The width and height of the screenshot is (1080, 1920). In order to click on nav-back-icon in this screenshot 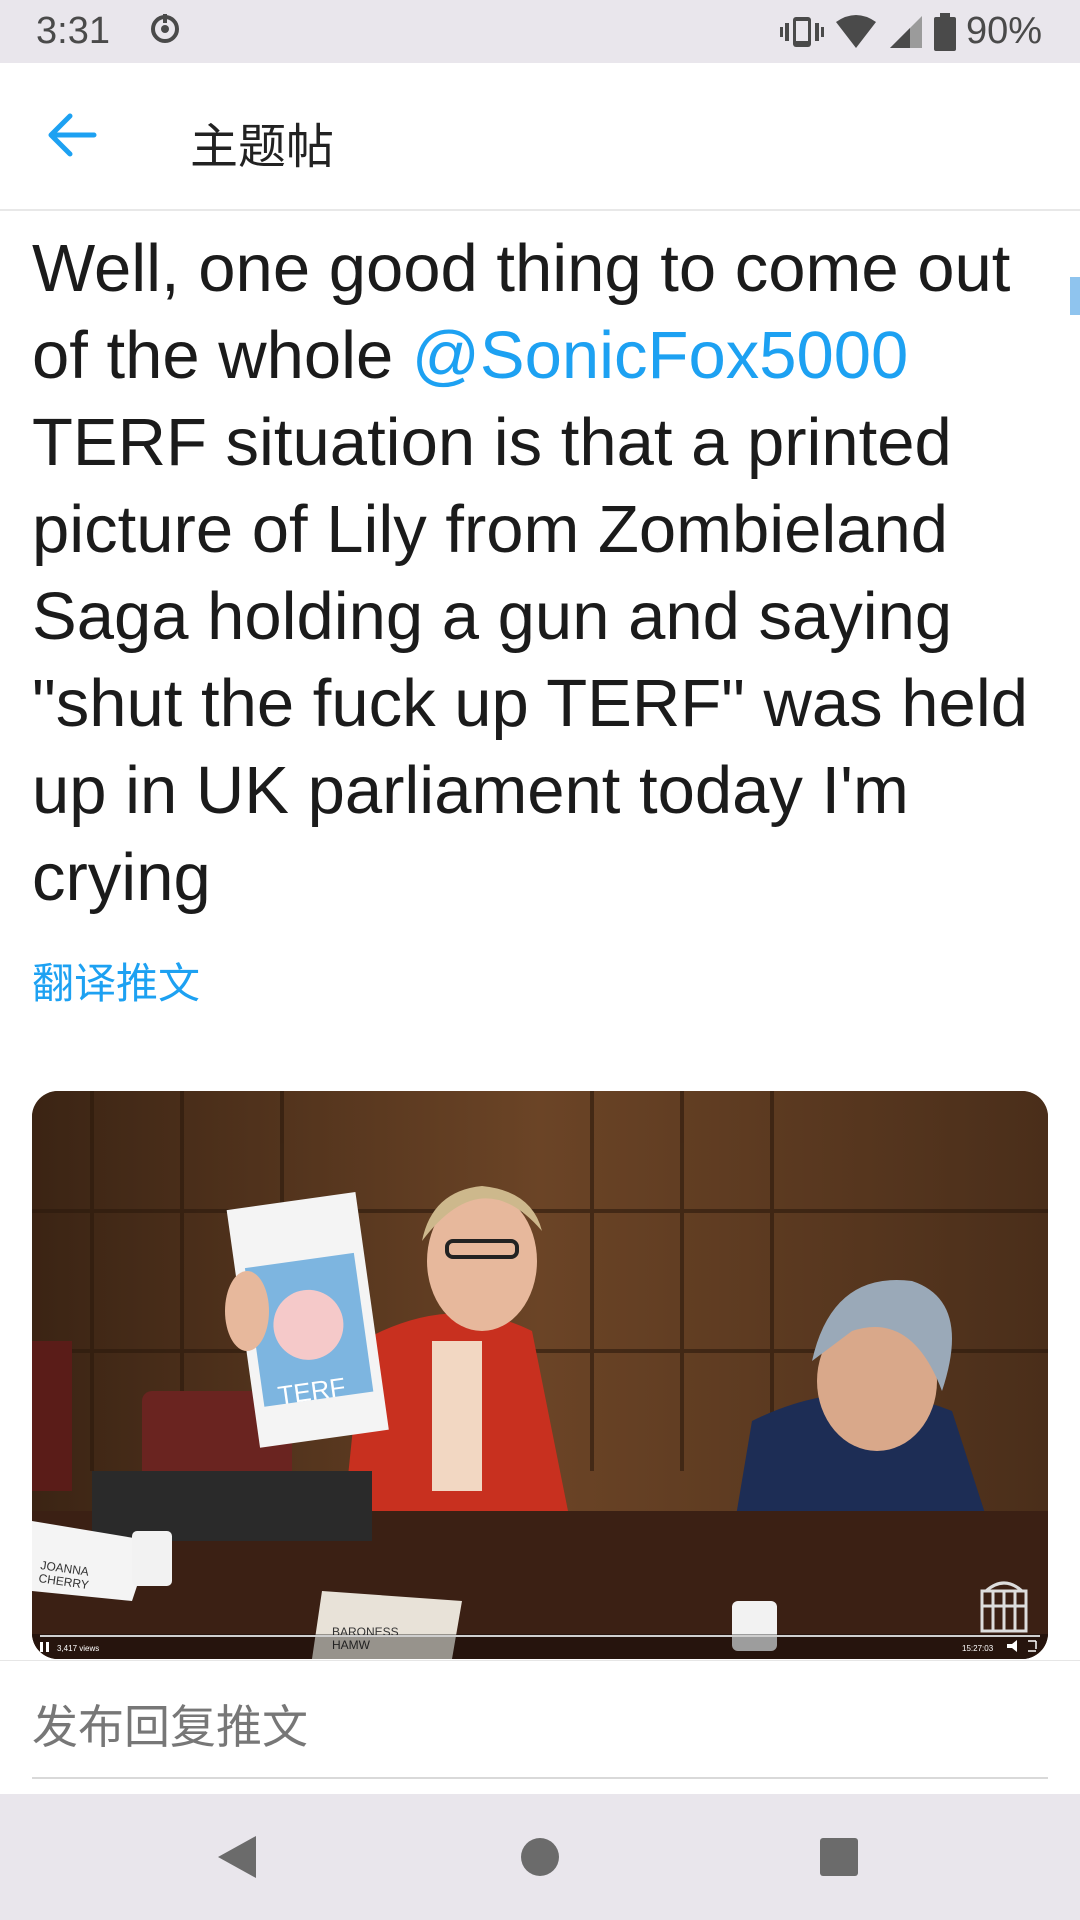, I will do `click(237, 1857)`.